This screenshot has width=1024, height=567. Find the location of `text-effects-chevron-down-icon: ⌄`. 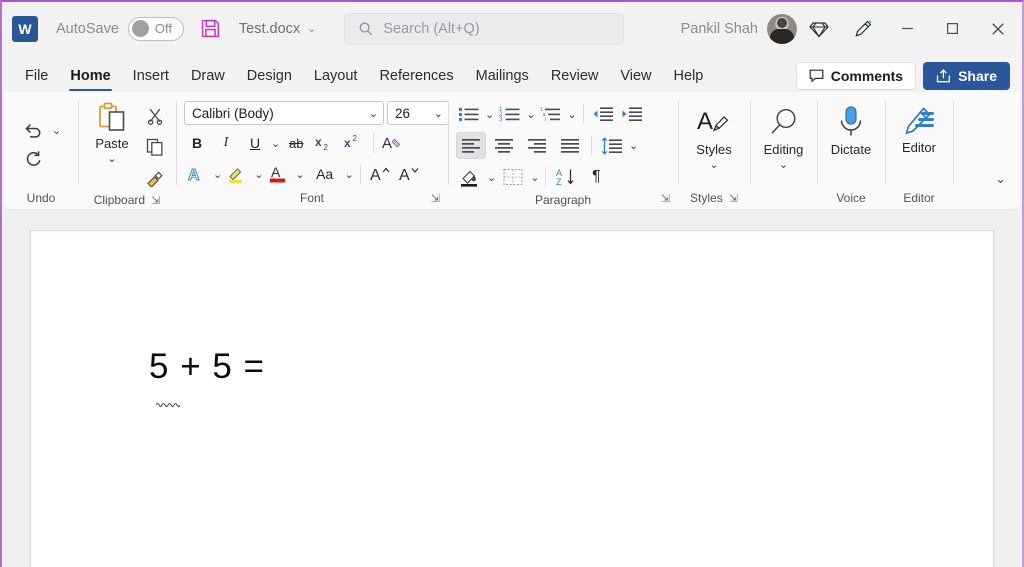

text-effects-chevron-down-icon: ⌄ is located at coordinates (217, 174).